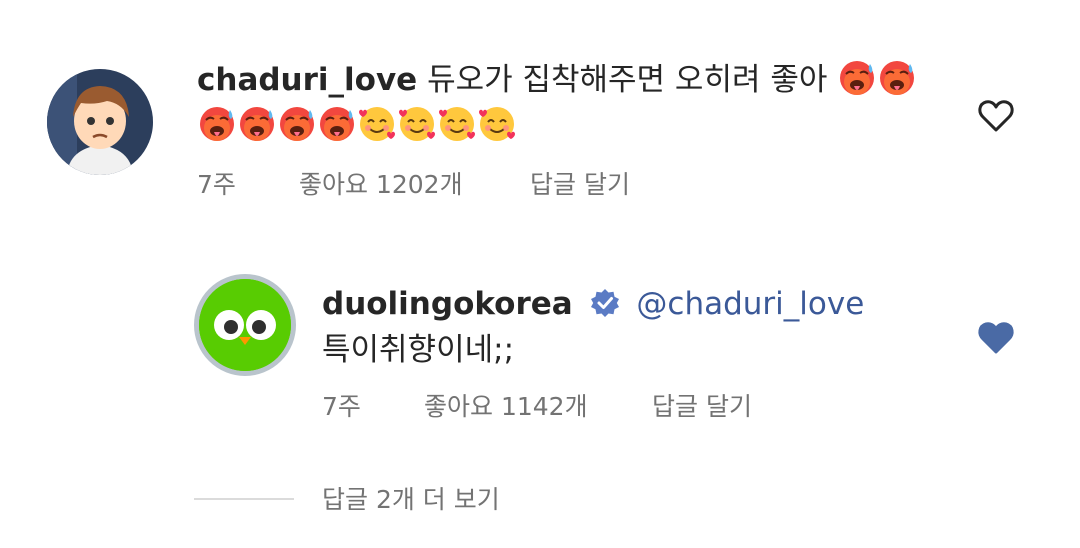 This screenshot has height=548, width=1080. I want to click on comment-reply-button: 답글 달기, so click(580, 185).